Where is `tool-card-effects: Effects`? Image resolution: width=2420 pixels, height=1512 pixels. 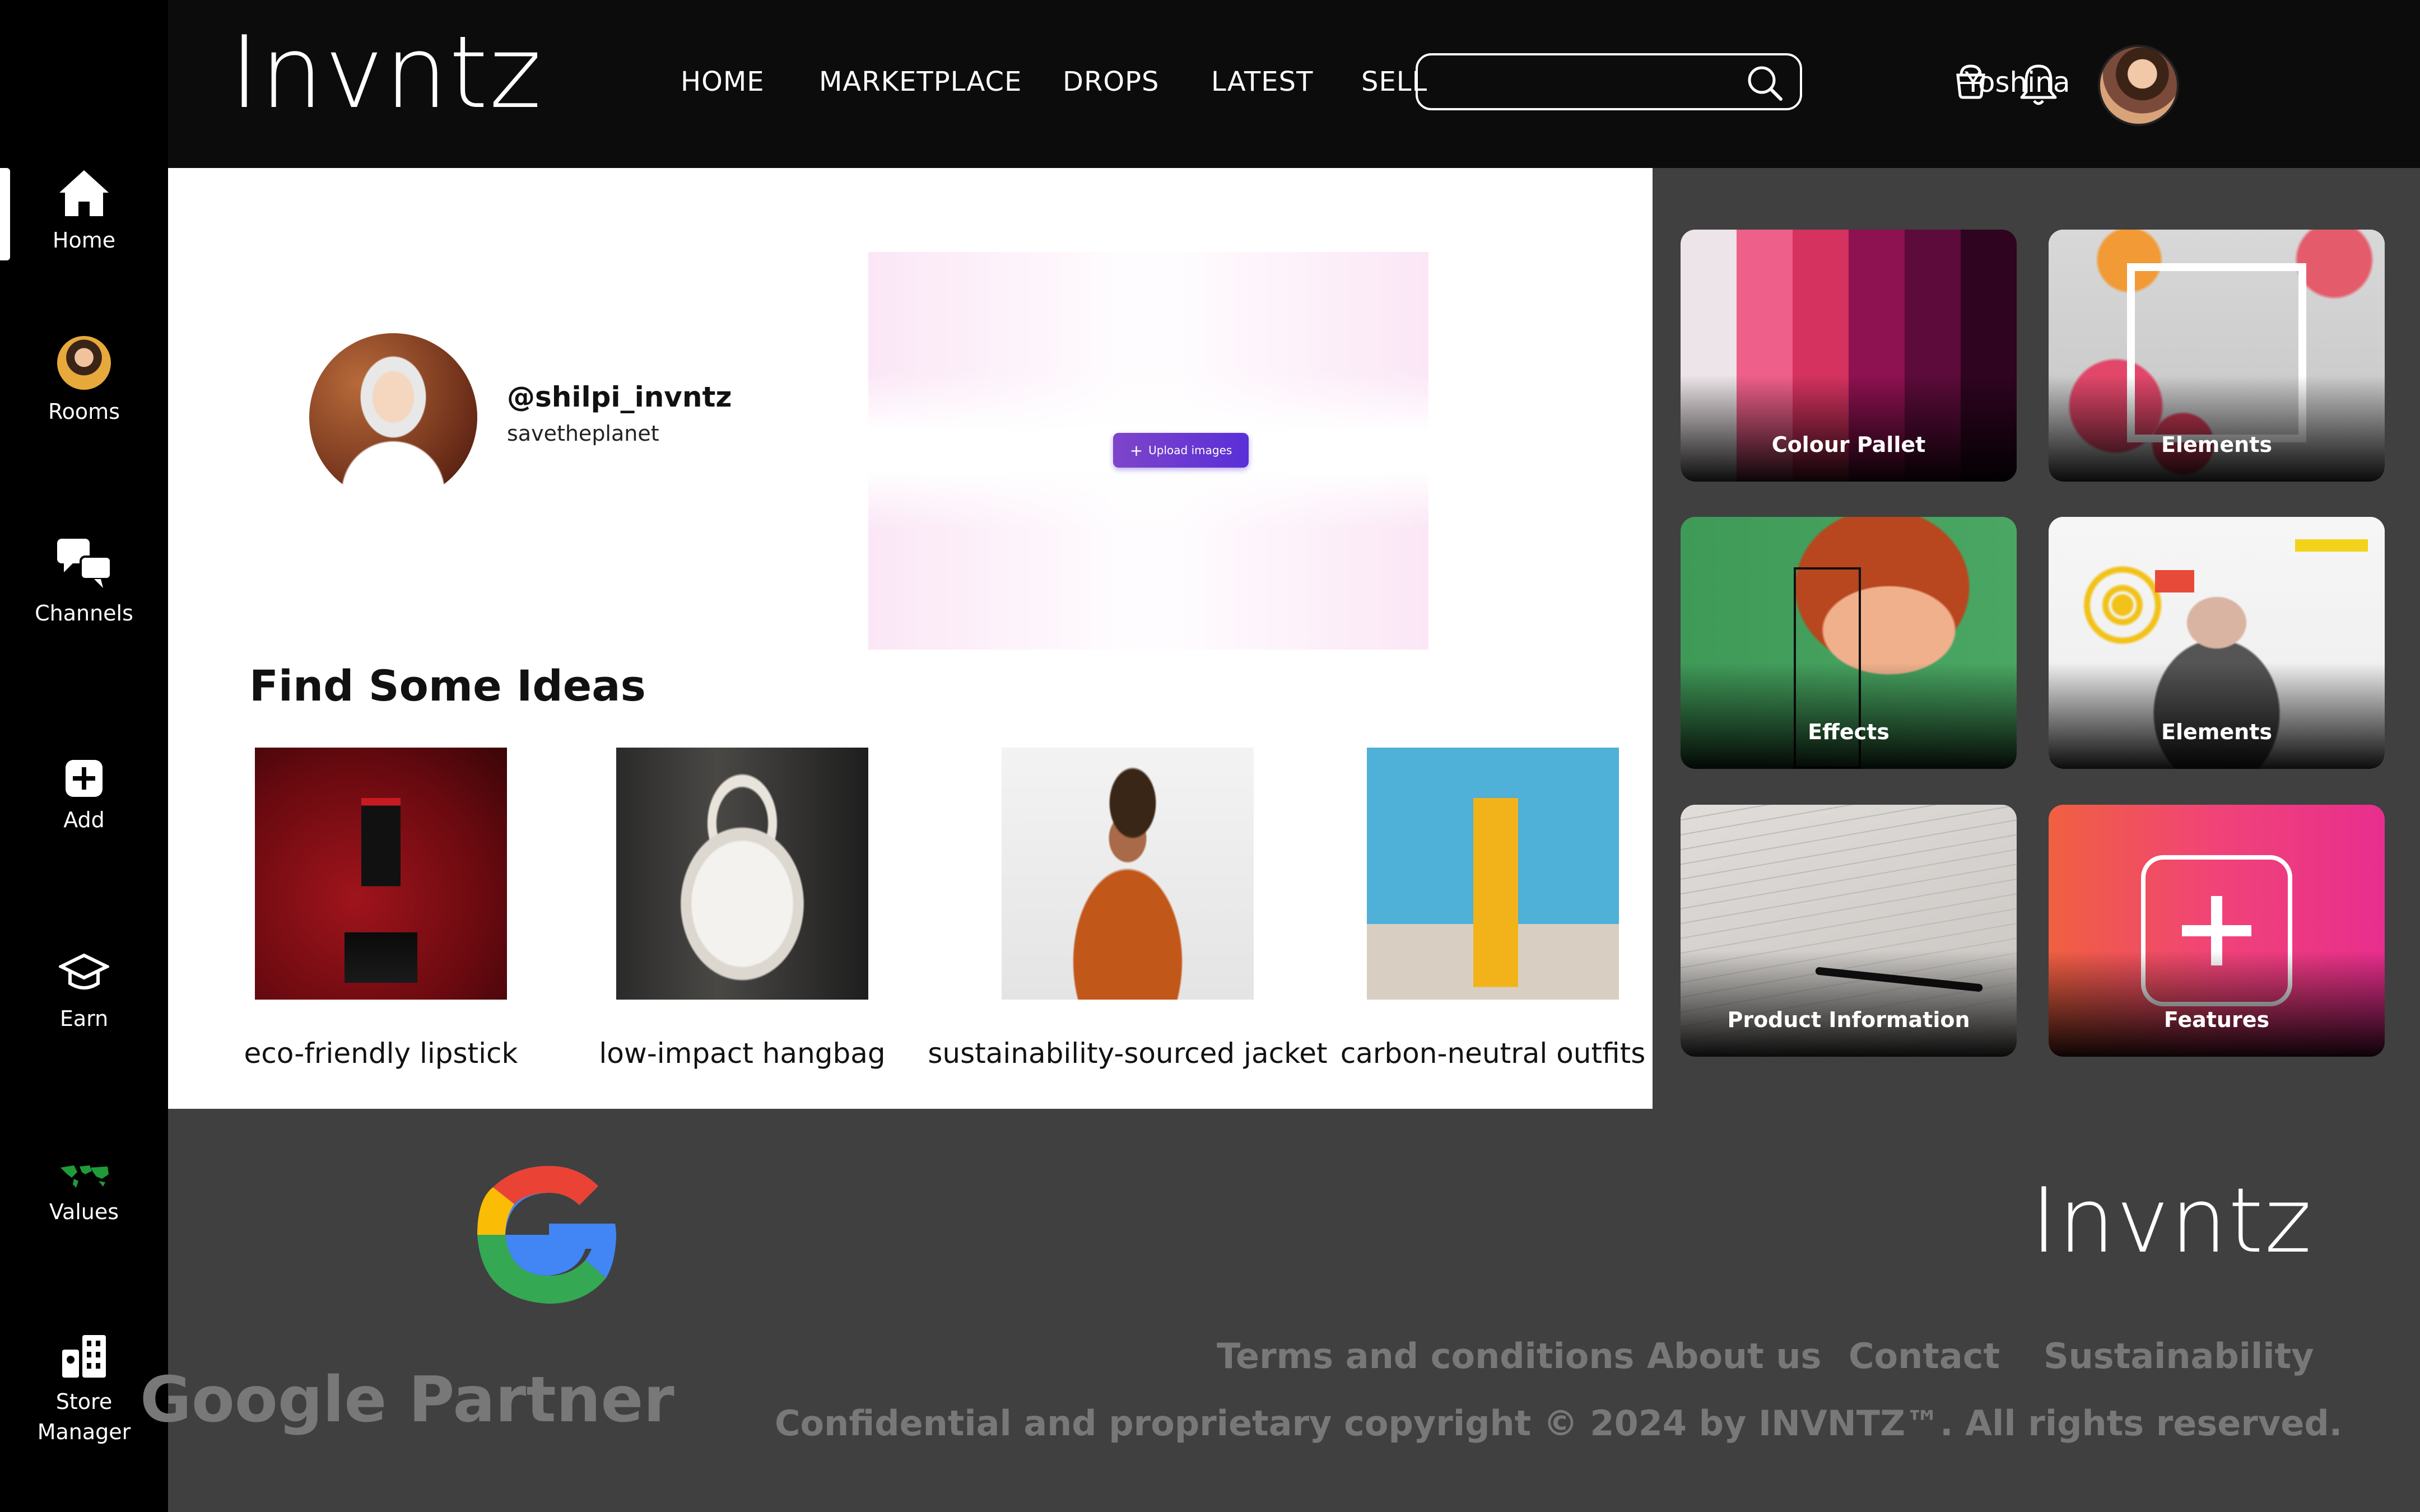 tool-card-effects: Effects is located at coordinates (1849, 643).